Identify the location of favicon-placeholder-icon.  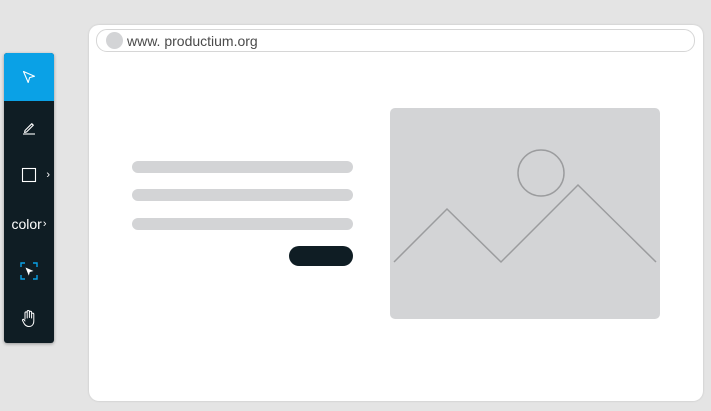
(114, 40).